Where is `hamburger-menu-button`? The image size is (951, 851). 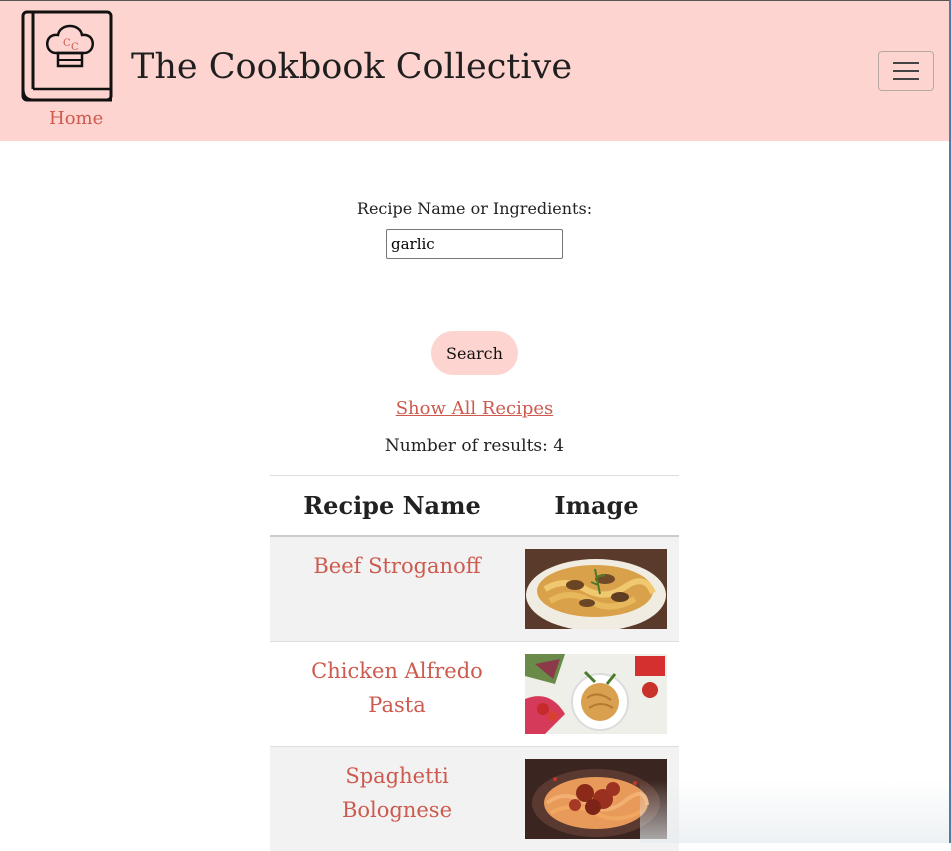 hamburger-menu-button is located at coordinates (906, 71).